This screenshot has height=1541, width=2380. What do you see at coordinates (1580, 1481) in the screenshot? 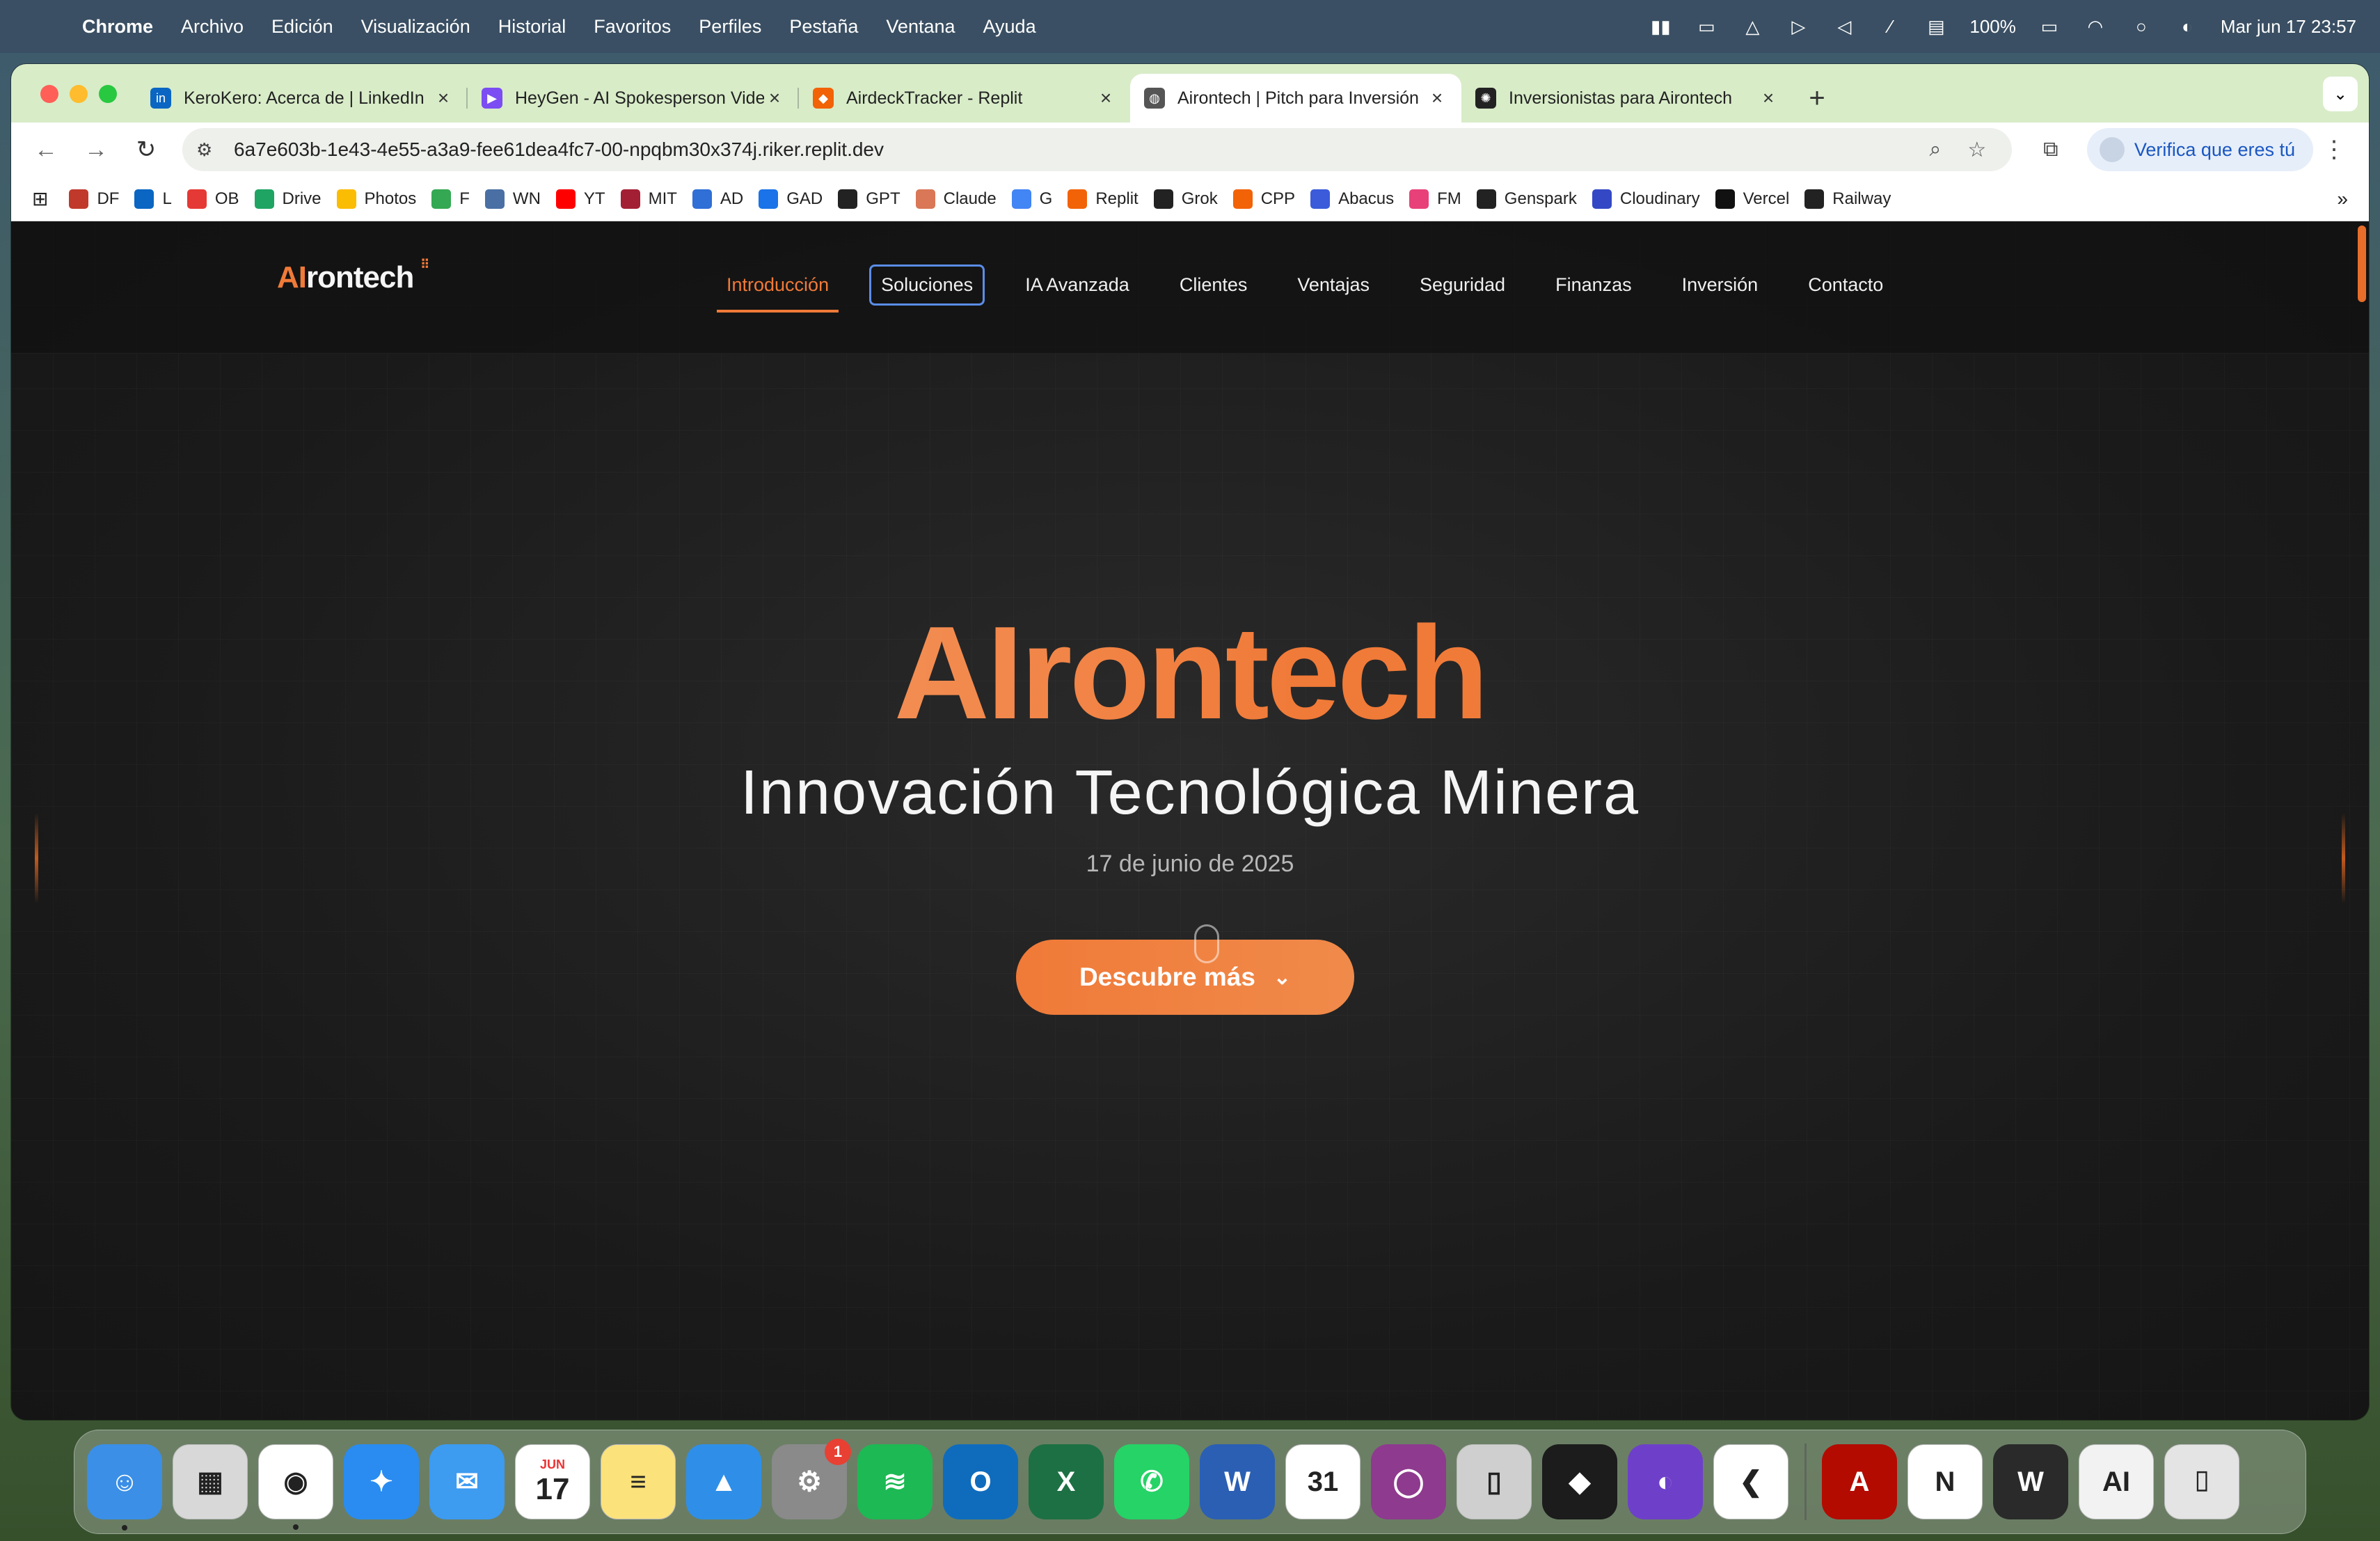
I see `replit-icon: ◆` at bounding box center [1580, 1481].